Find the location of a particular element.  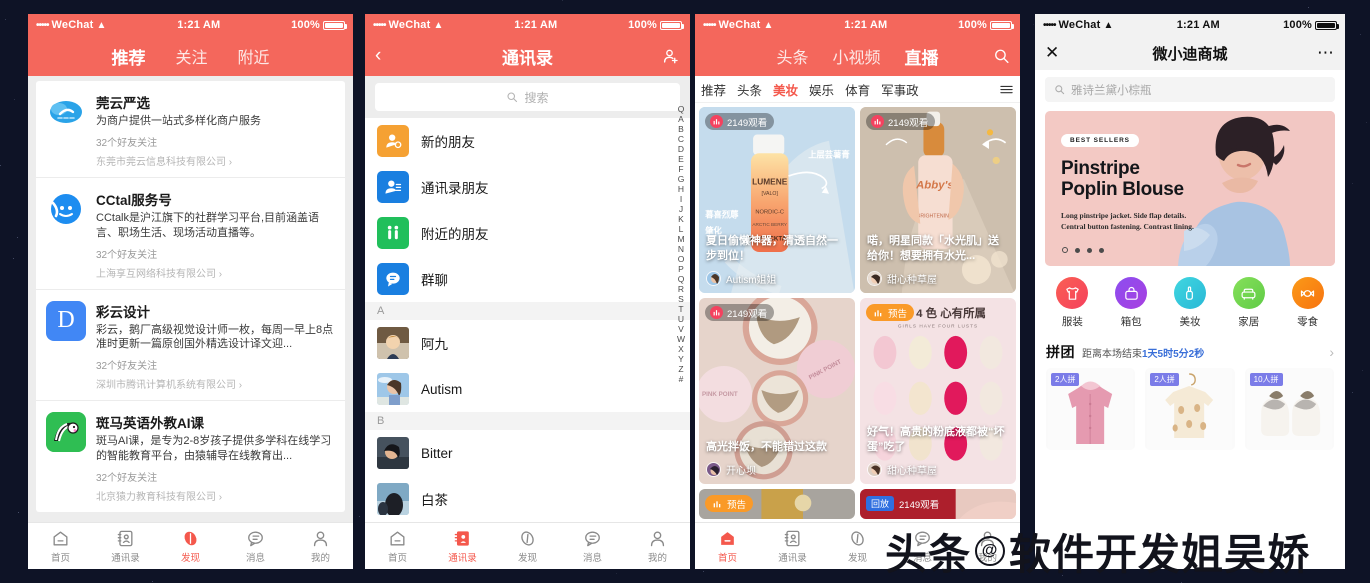

index-letter: D is located at coordinates (681, 149).